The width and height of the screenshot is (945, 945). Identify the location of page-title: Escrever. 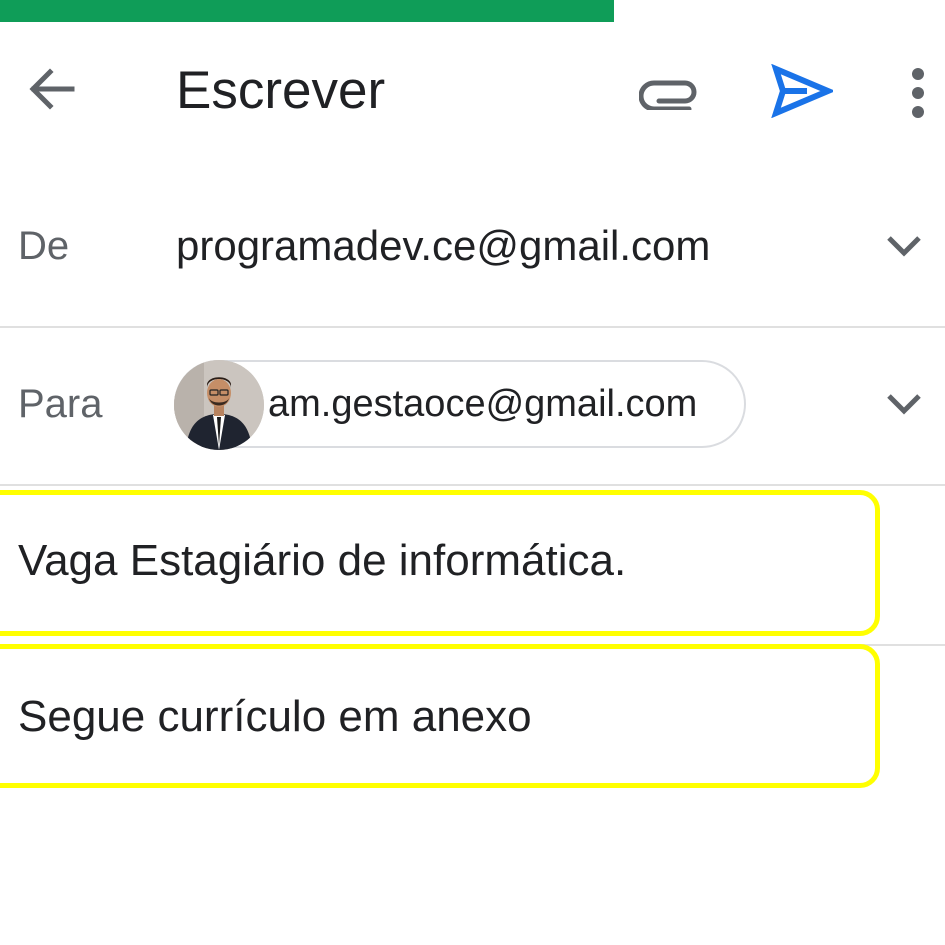
(281, 90).